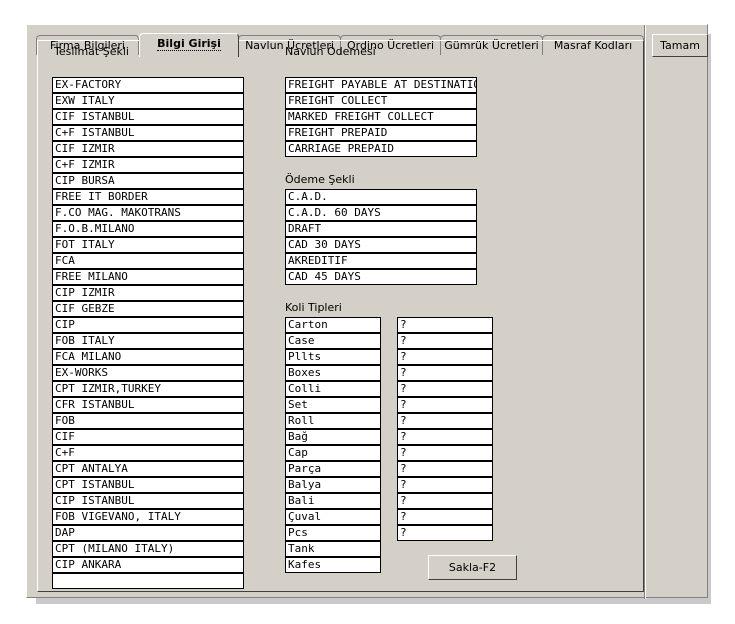 This screenshot has height=624, width=735. What do you see at coordinates (148, 149) in the screenshot?
I see `teslimat-row: CIF IZMIR` at bounding box center [148, 149].